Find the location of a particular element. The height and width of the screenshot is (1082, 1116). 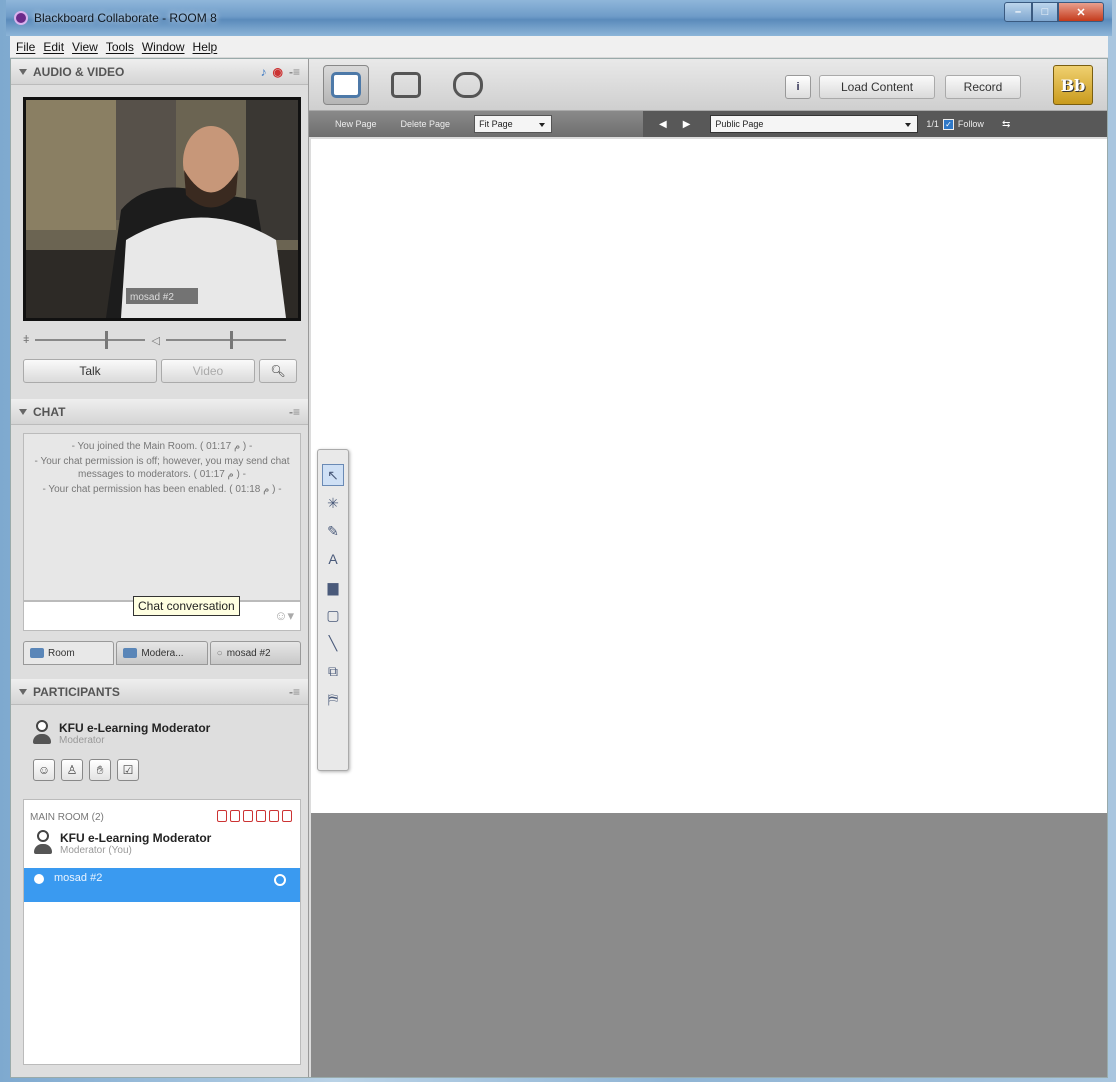

follow-label: Follow is located at coordinates (970, 124).